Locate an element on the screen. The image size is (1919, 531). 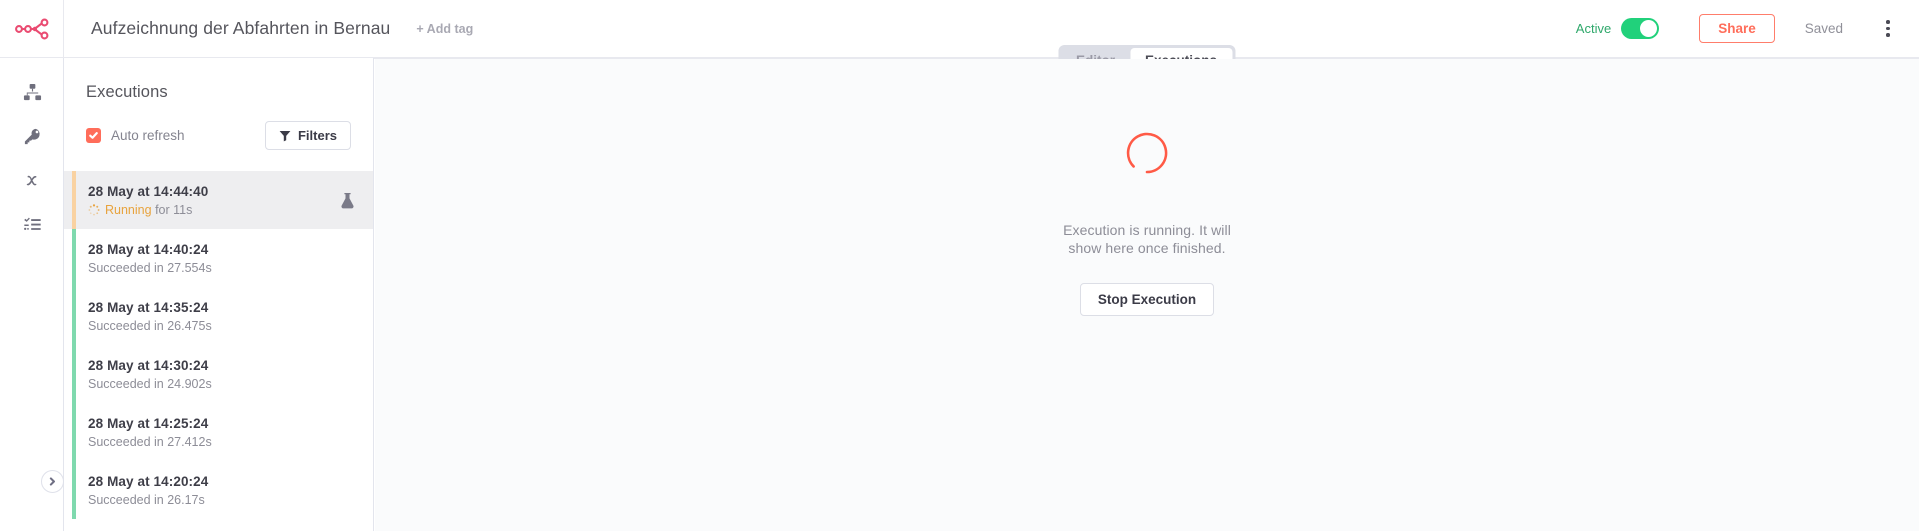
execution-time: 28 May at 14:44:40 is located at coordinates (148, 191).